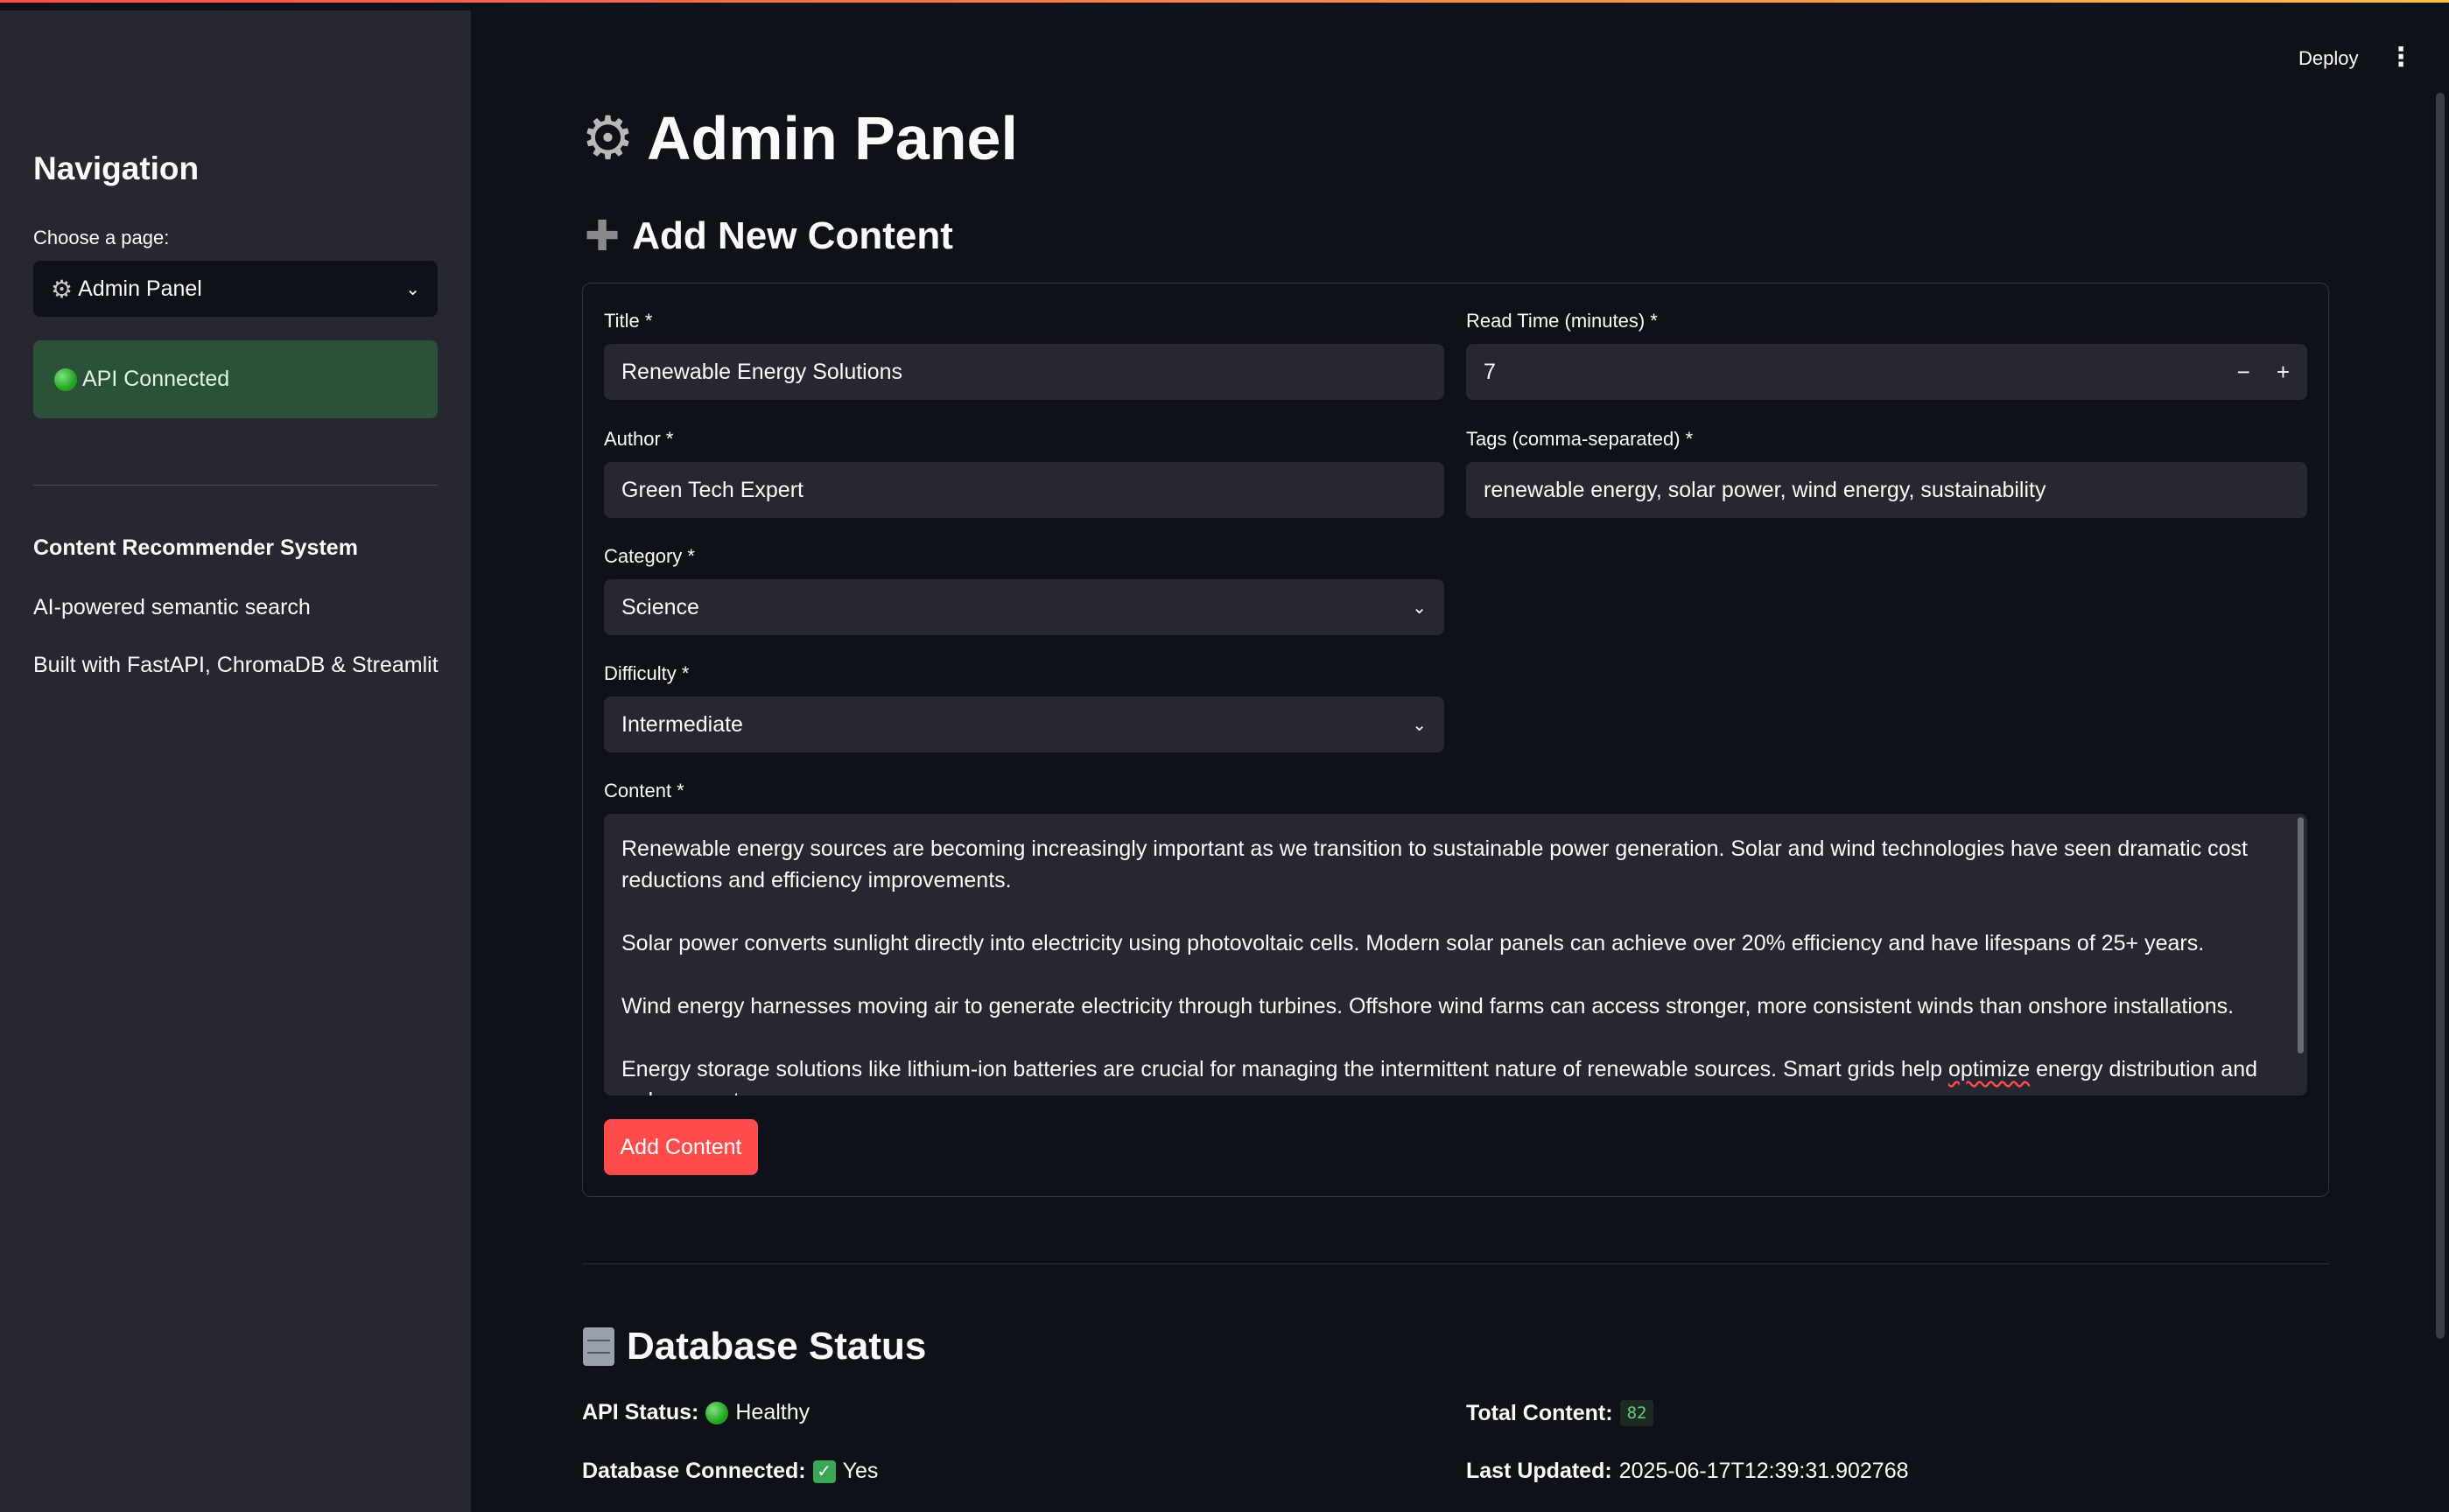 The width and height of the screenshot is (2449, 1512). Describe the element at coordinates (2440, 716) in the screenshot. I see `page-scrollbar` at that location.